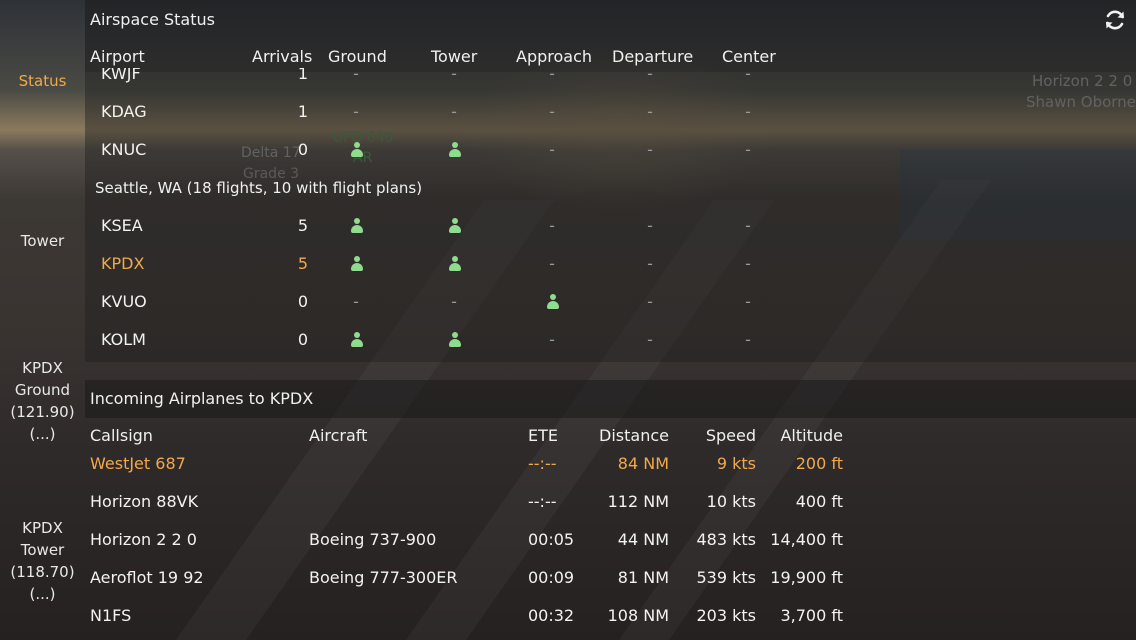 The height and width of the screenshot is (640, 1136). I want to click on airport-code: KWJF, so click(121, 75).